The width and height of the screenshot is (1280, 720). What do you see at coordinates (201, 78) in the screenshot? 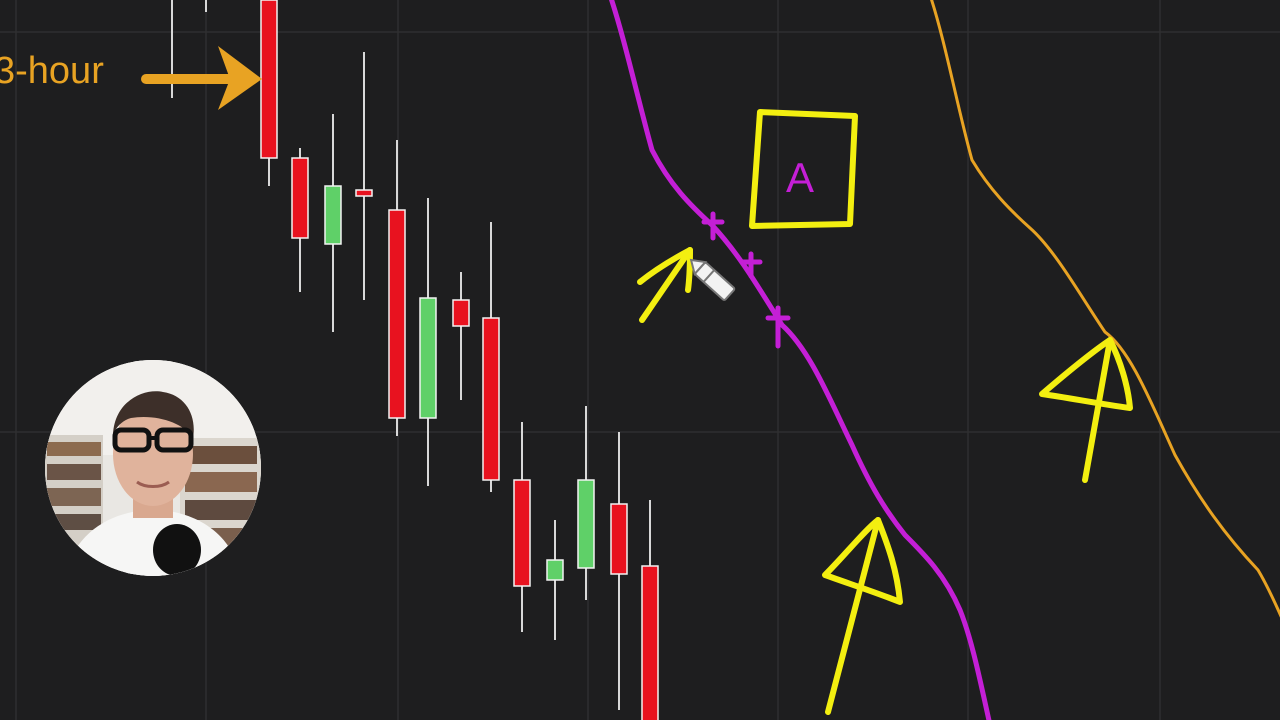
I see `arrow-right-icon` at bounding box center [201, 78].